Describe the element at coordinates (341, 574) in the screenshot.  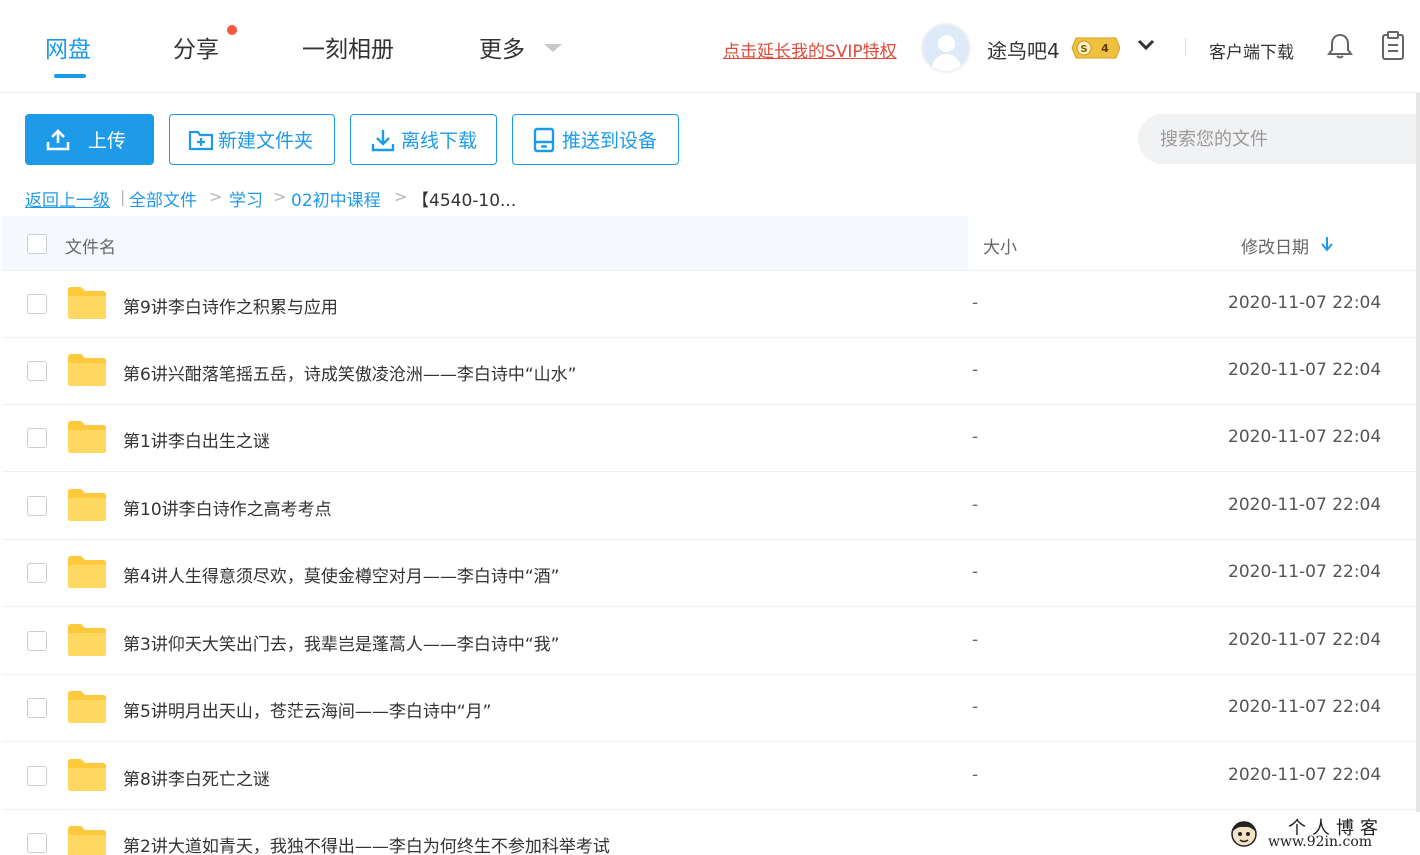
I see `file-name: 第4讲人生得意须尽欢，莫使金樽空对月——李白诗中“酒”` at that location.